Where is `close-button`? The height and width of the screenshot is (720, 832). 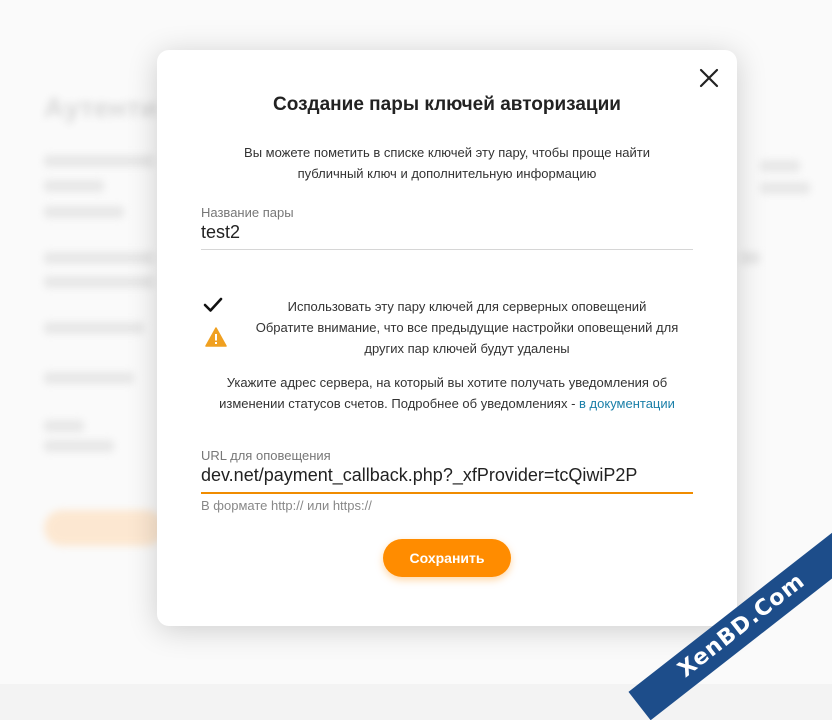
close-button is located at coordinates (709, 78).